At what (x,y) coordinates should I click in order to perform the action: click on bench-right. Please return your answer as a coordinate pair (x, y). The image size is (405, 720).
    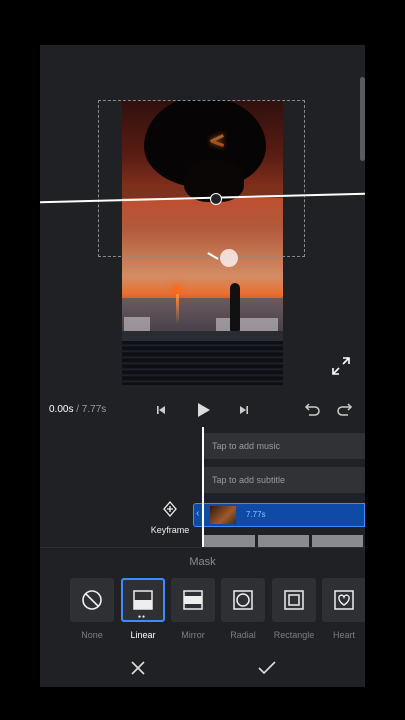
    Looking at the image, I should click on (247, 324).